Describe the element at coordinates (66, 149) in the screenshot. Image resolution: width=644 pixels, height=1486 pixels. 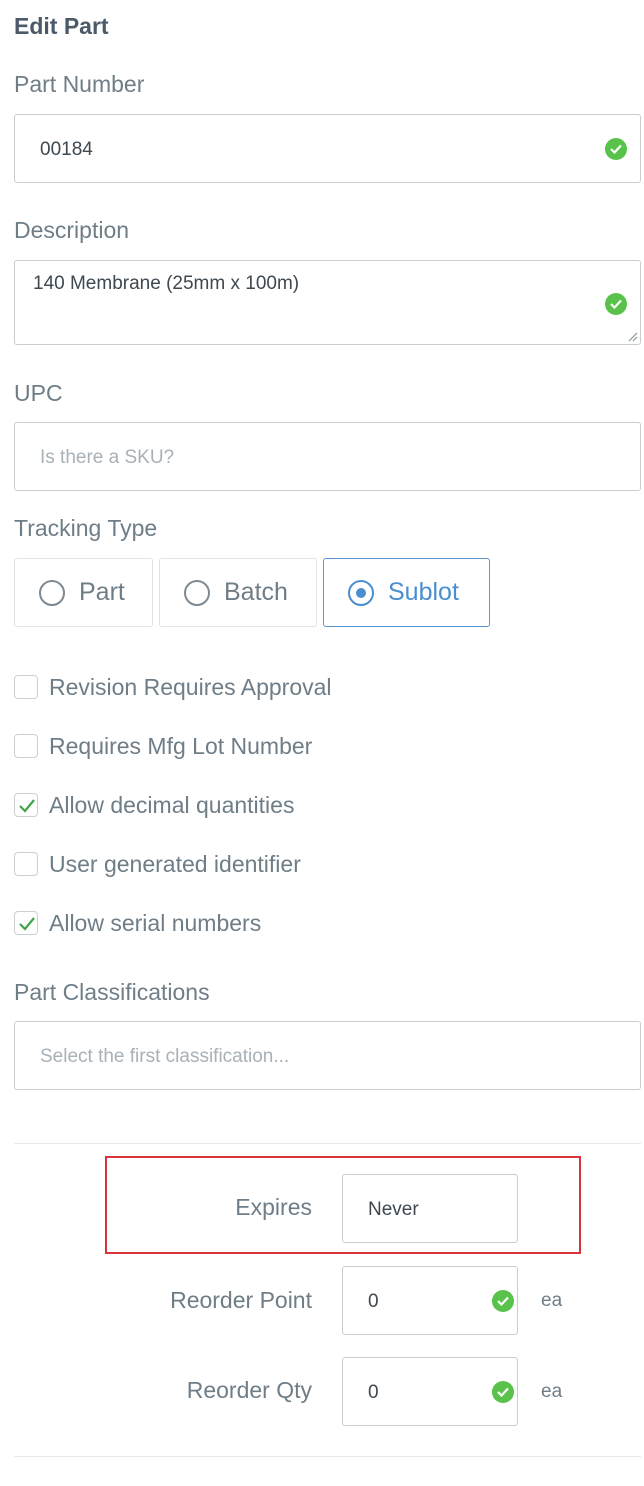
I see `part-number-value: 00184` at that location.